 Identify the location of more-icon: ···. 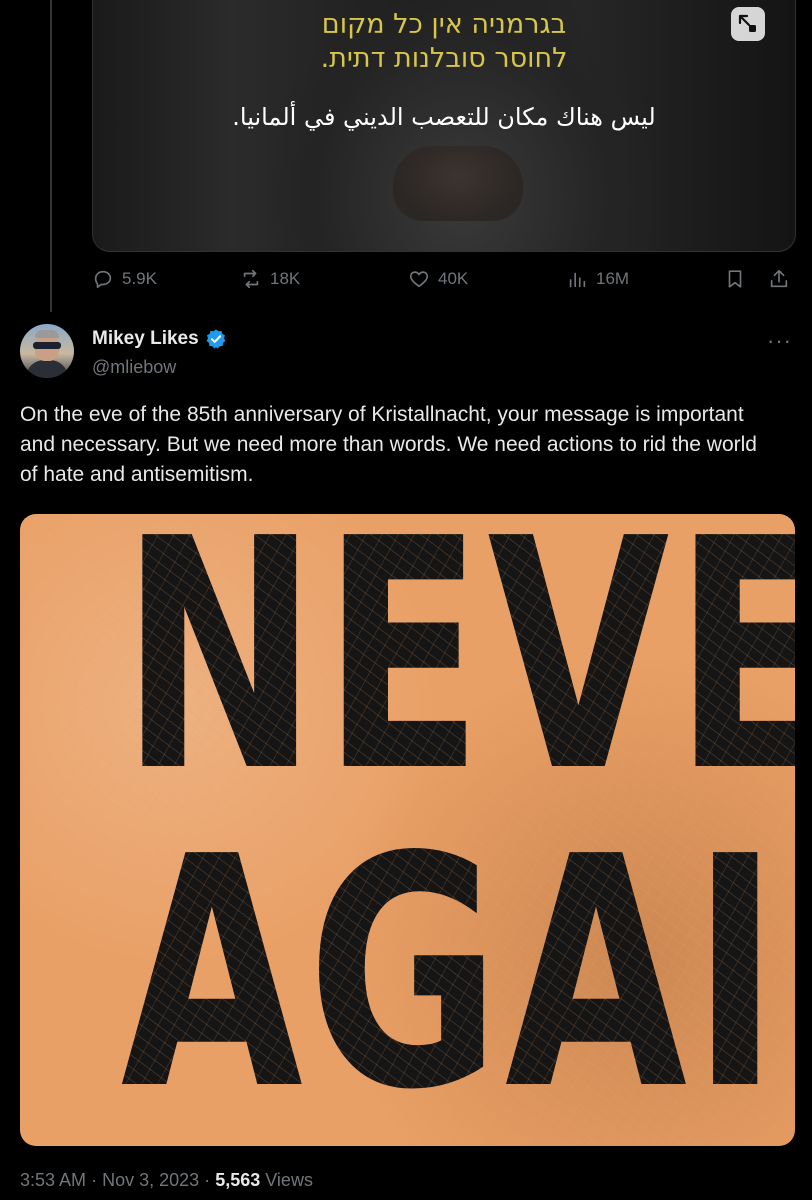
(779, 340).